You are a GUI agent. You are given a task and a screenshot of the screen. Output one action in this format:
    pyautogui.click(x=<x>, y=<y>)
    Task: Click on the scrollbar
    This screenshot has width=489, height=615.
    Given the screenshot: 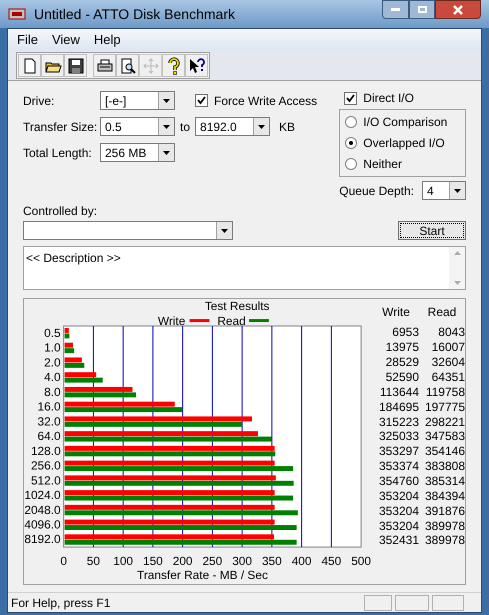 What is the action you would take?
    pyautogui.click(x=457, y=268)
    